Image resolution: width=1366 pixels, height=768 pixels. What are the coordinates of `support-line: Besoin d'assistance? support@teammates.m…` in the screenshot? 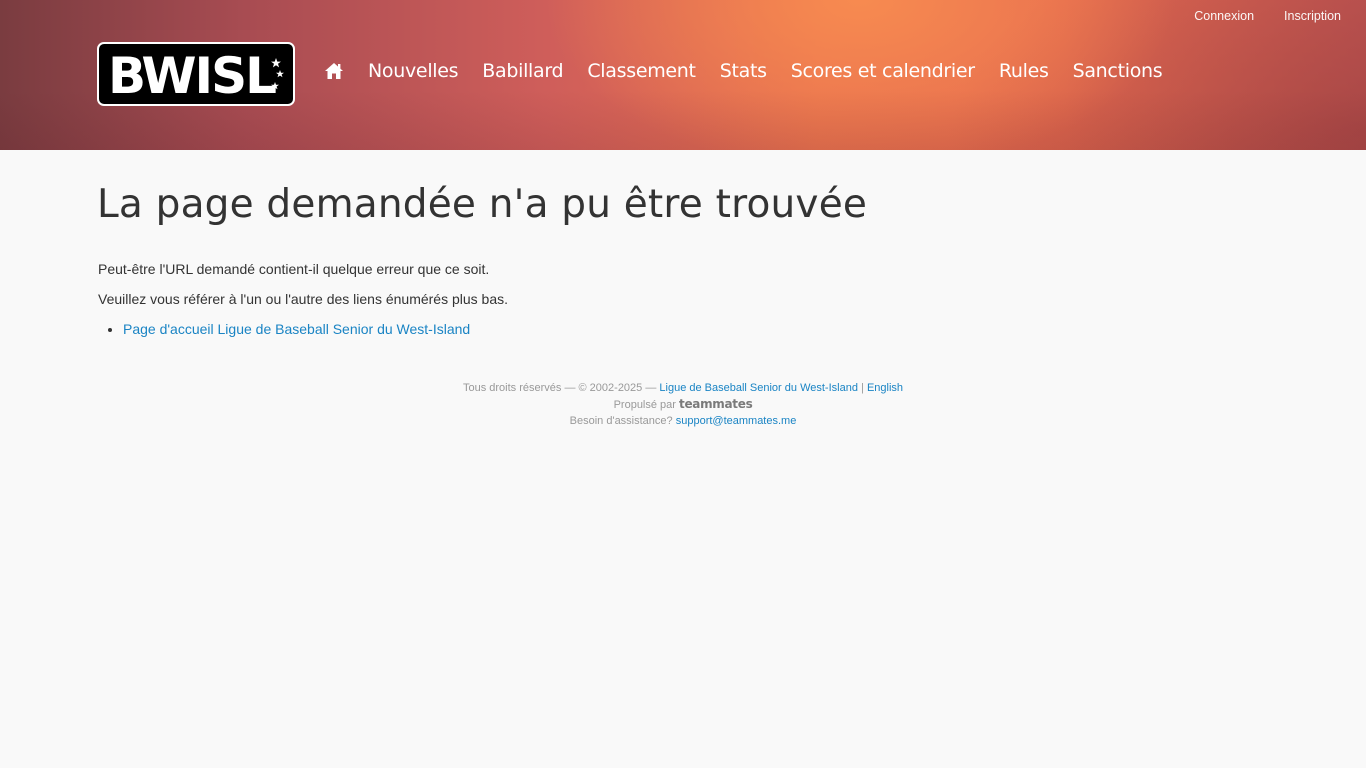 It's located at (683, 421).